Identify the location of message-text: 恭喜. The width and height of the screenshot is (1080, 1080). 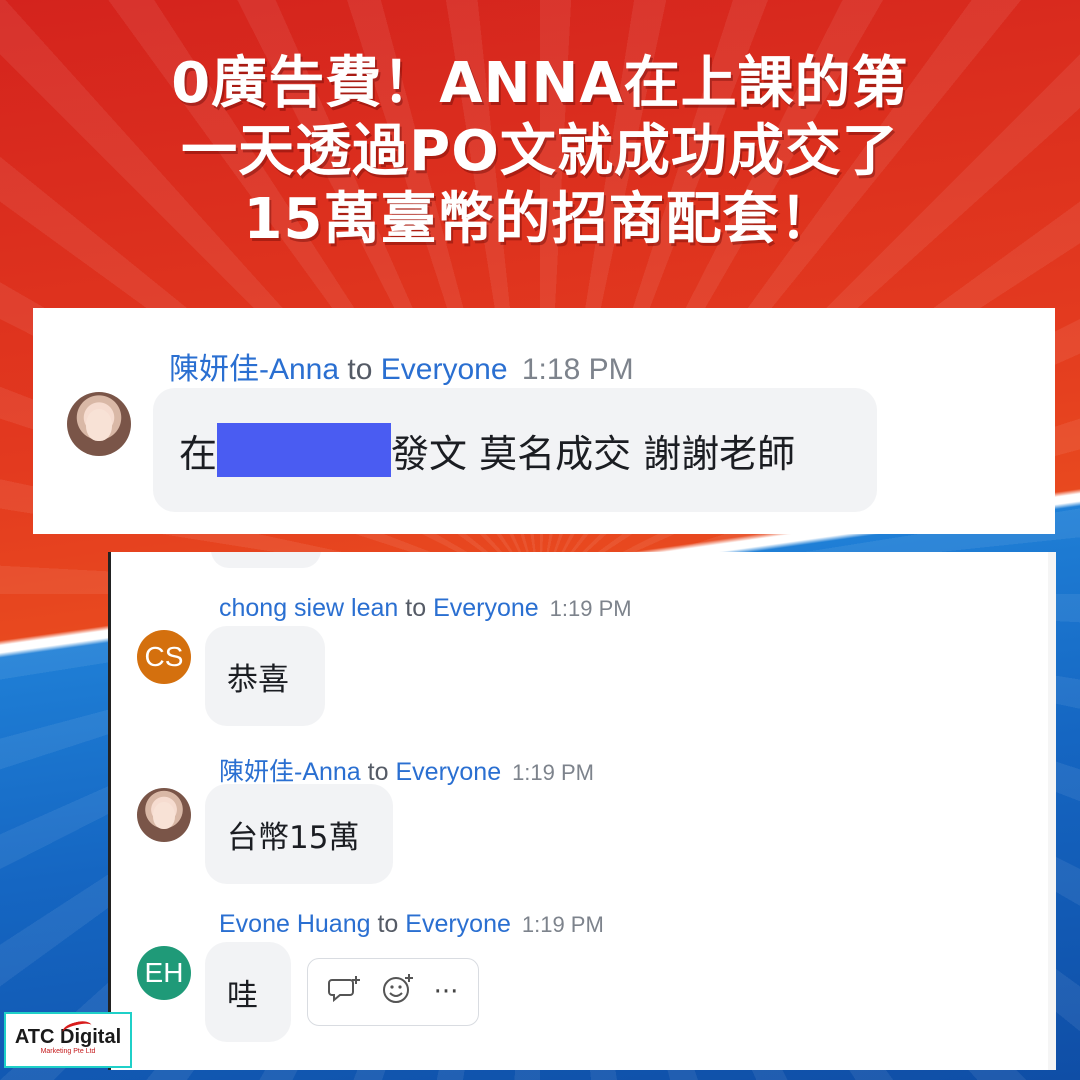
(258, 679).